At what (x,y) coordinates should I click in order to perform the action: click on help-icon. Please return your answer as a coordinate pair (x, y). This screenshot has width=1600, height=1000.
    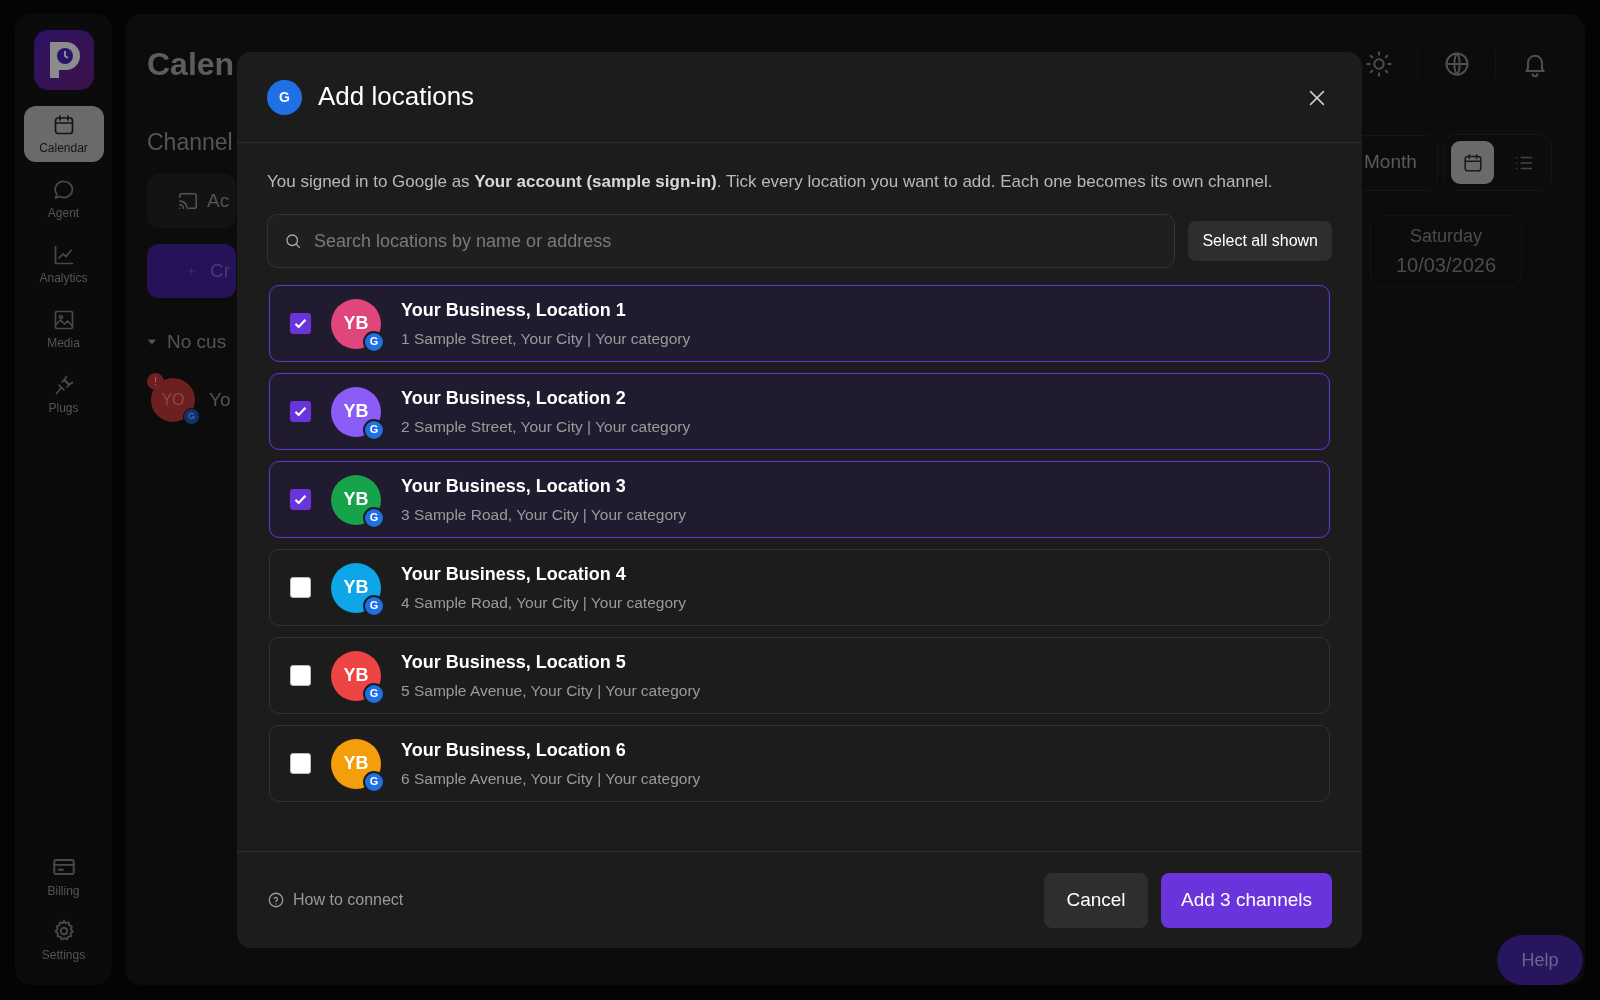
    Looking at the image, I should click on (276, 900).